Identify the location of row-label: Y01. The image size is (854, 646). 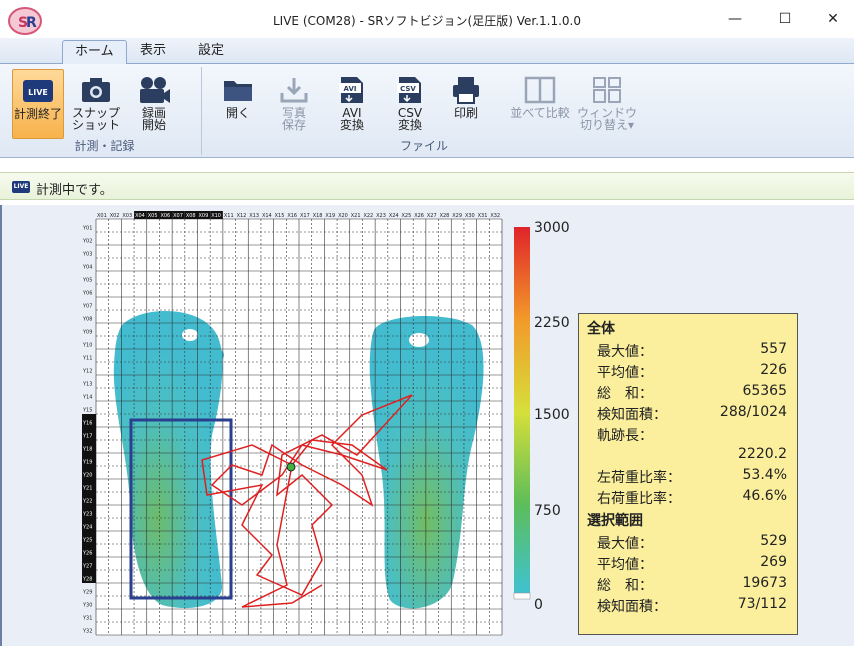
(87, 228).